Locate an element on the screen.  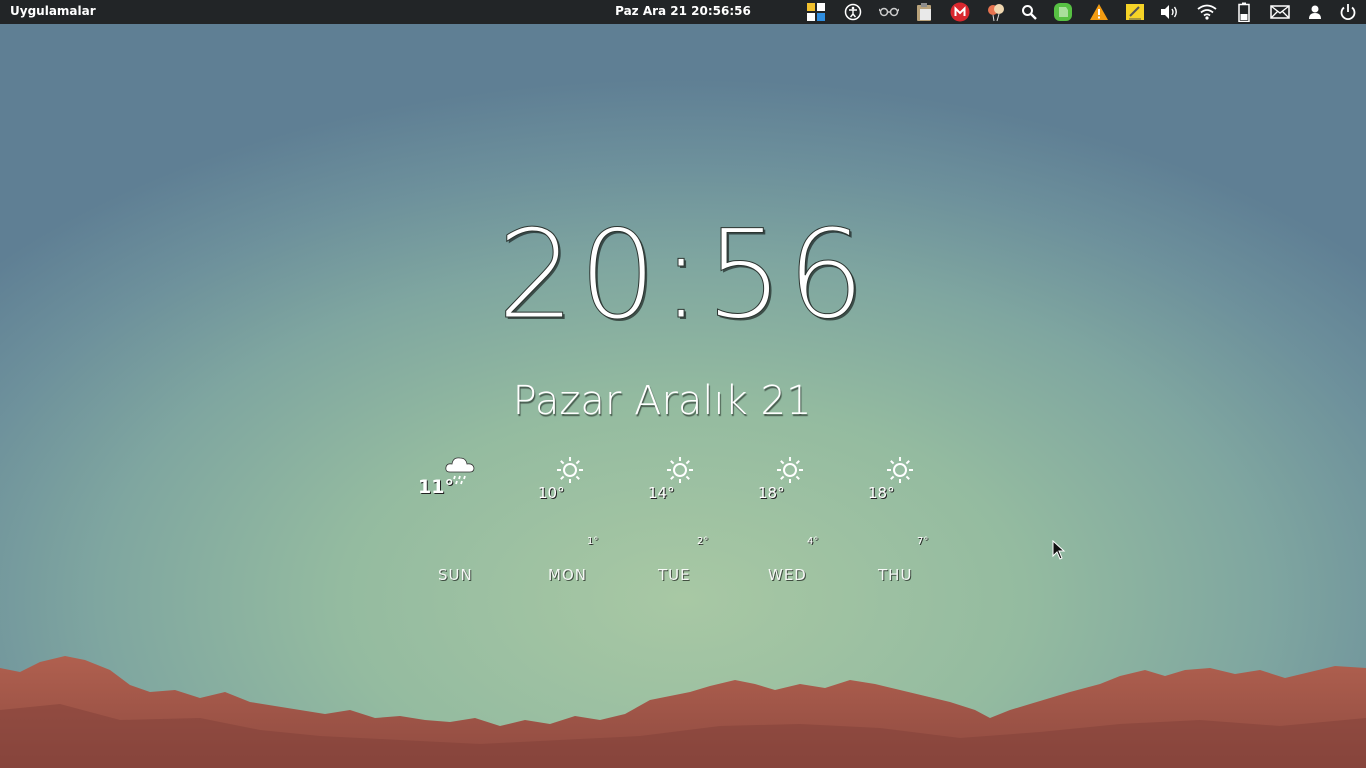
top-panel: Uygulamalar Paz Ara 21 20:56:56 is located at coordinates (683, 12).